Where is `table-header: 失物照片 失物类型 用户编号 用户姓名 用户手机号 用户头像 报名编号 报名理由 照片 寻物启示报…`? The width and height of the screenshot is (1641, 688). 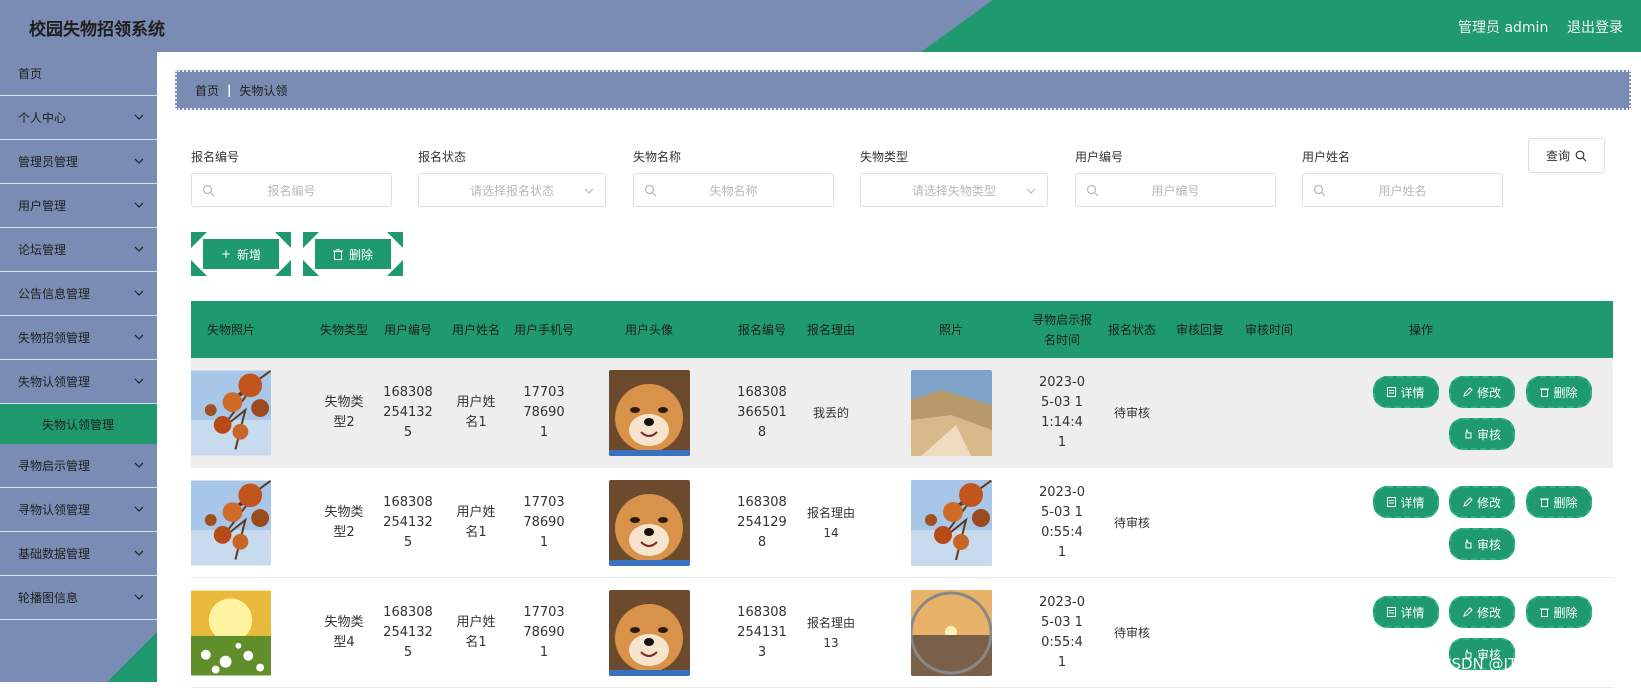 table-header: 失物照片 失物类型 用户编号 用户姓名 用户手机号 用户头像 报名编号 报名理由 照片 寻物启示报… is located at coordinates (902, 329).